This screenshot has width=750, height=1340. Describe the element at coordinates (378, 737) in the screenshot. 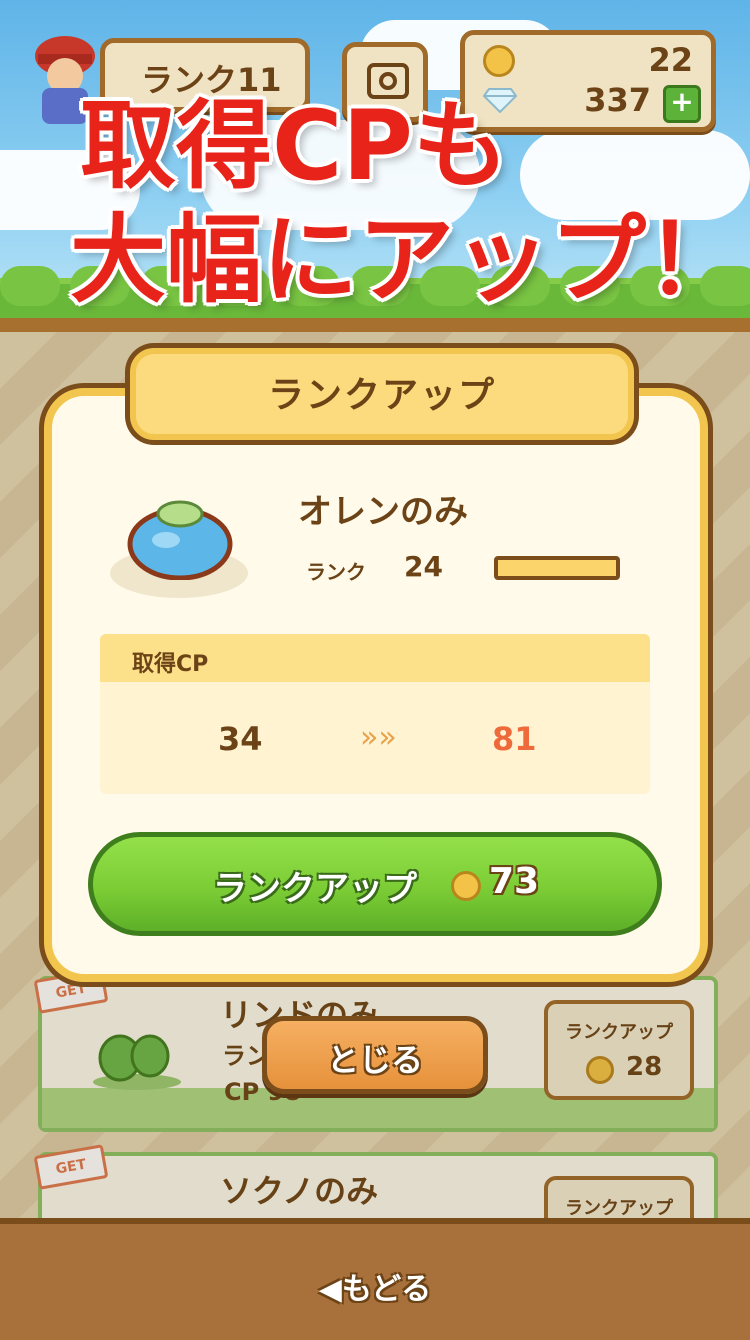

I see `chevrons-right-icon: »»` at that location.